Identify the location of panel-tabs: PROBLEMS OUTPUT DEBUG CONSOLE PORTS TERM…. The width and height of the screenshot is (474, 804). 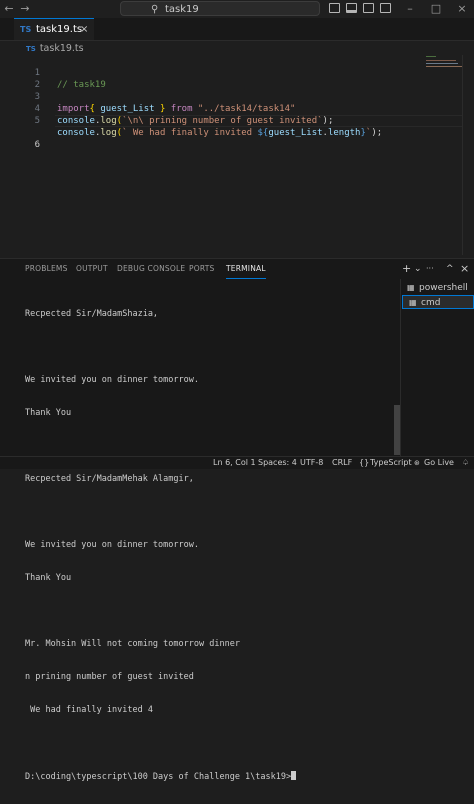
(200, 269).